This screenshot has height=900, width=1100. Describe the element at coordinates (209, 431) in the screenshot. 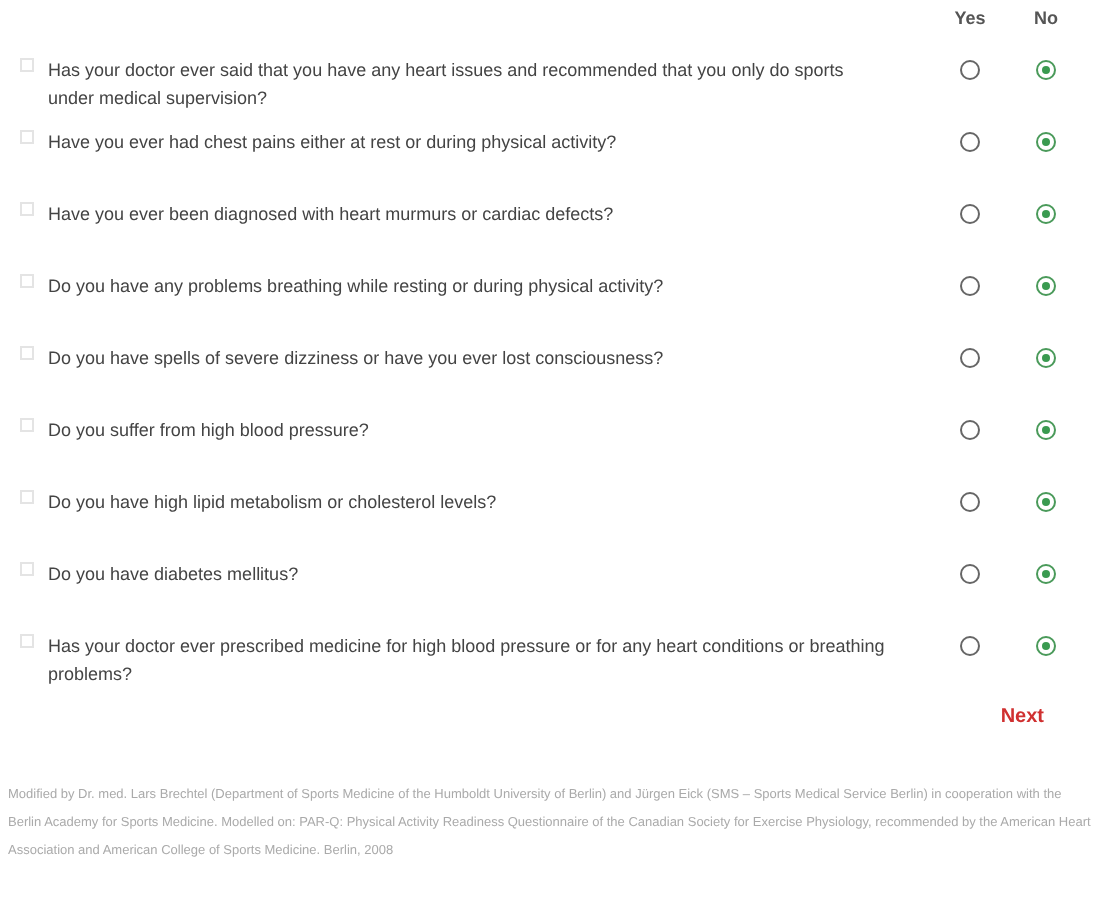

I see `question-text: Do you suffer from high blood pressure?` at that location.